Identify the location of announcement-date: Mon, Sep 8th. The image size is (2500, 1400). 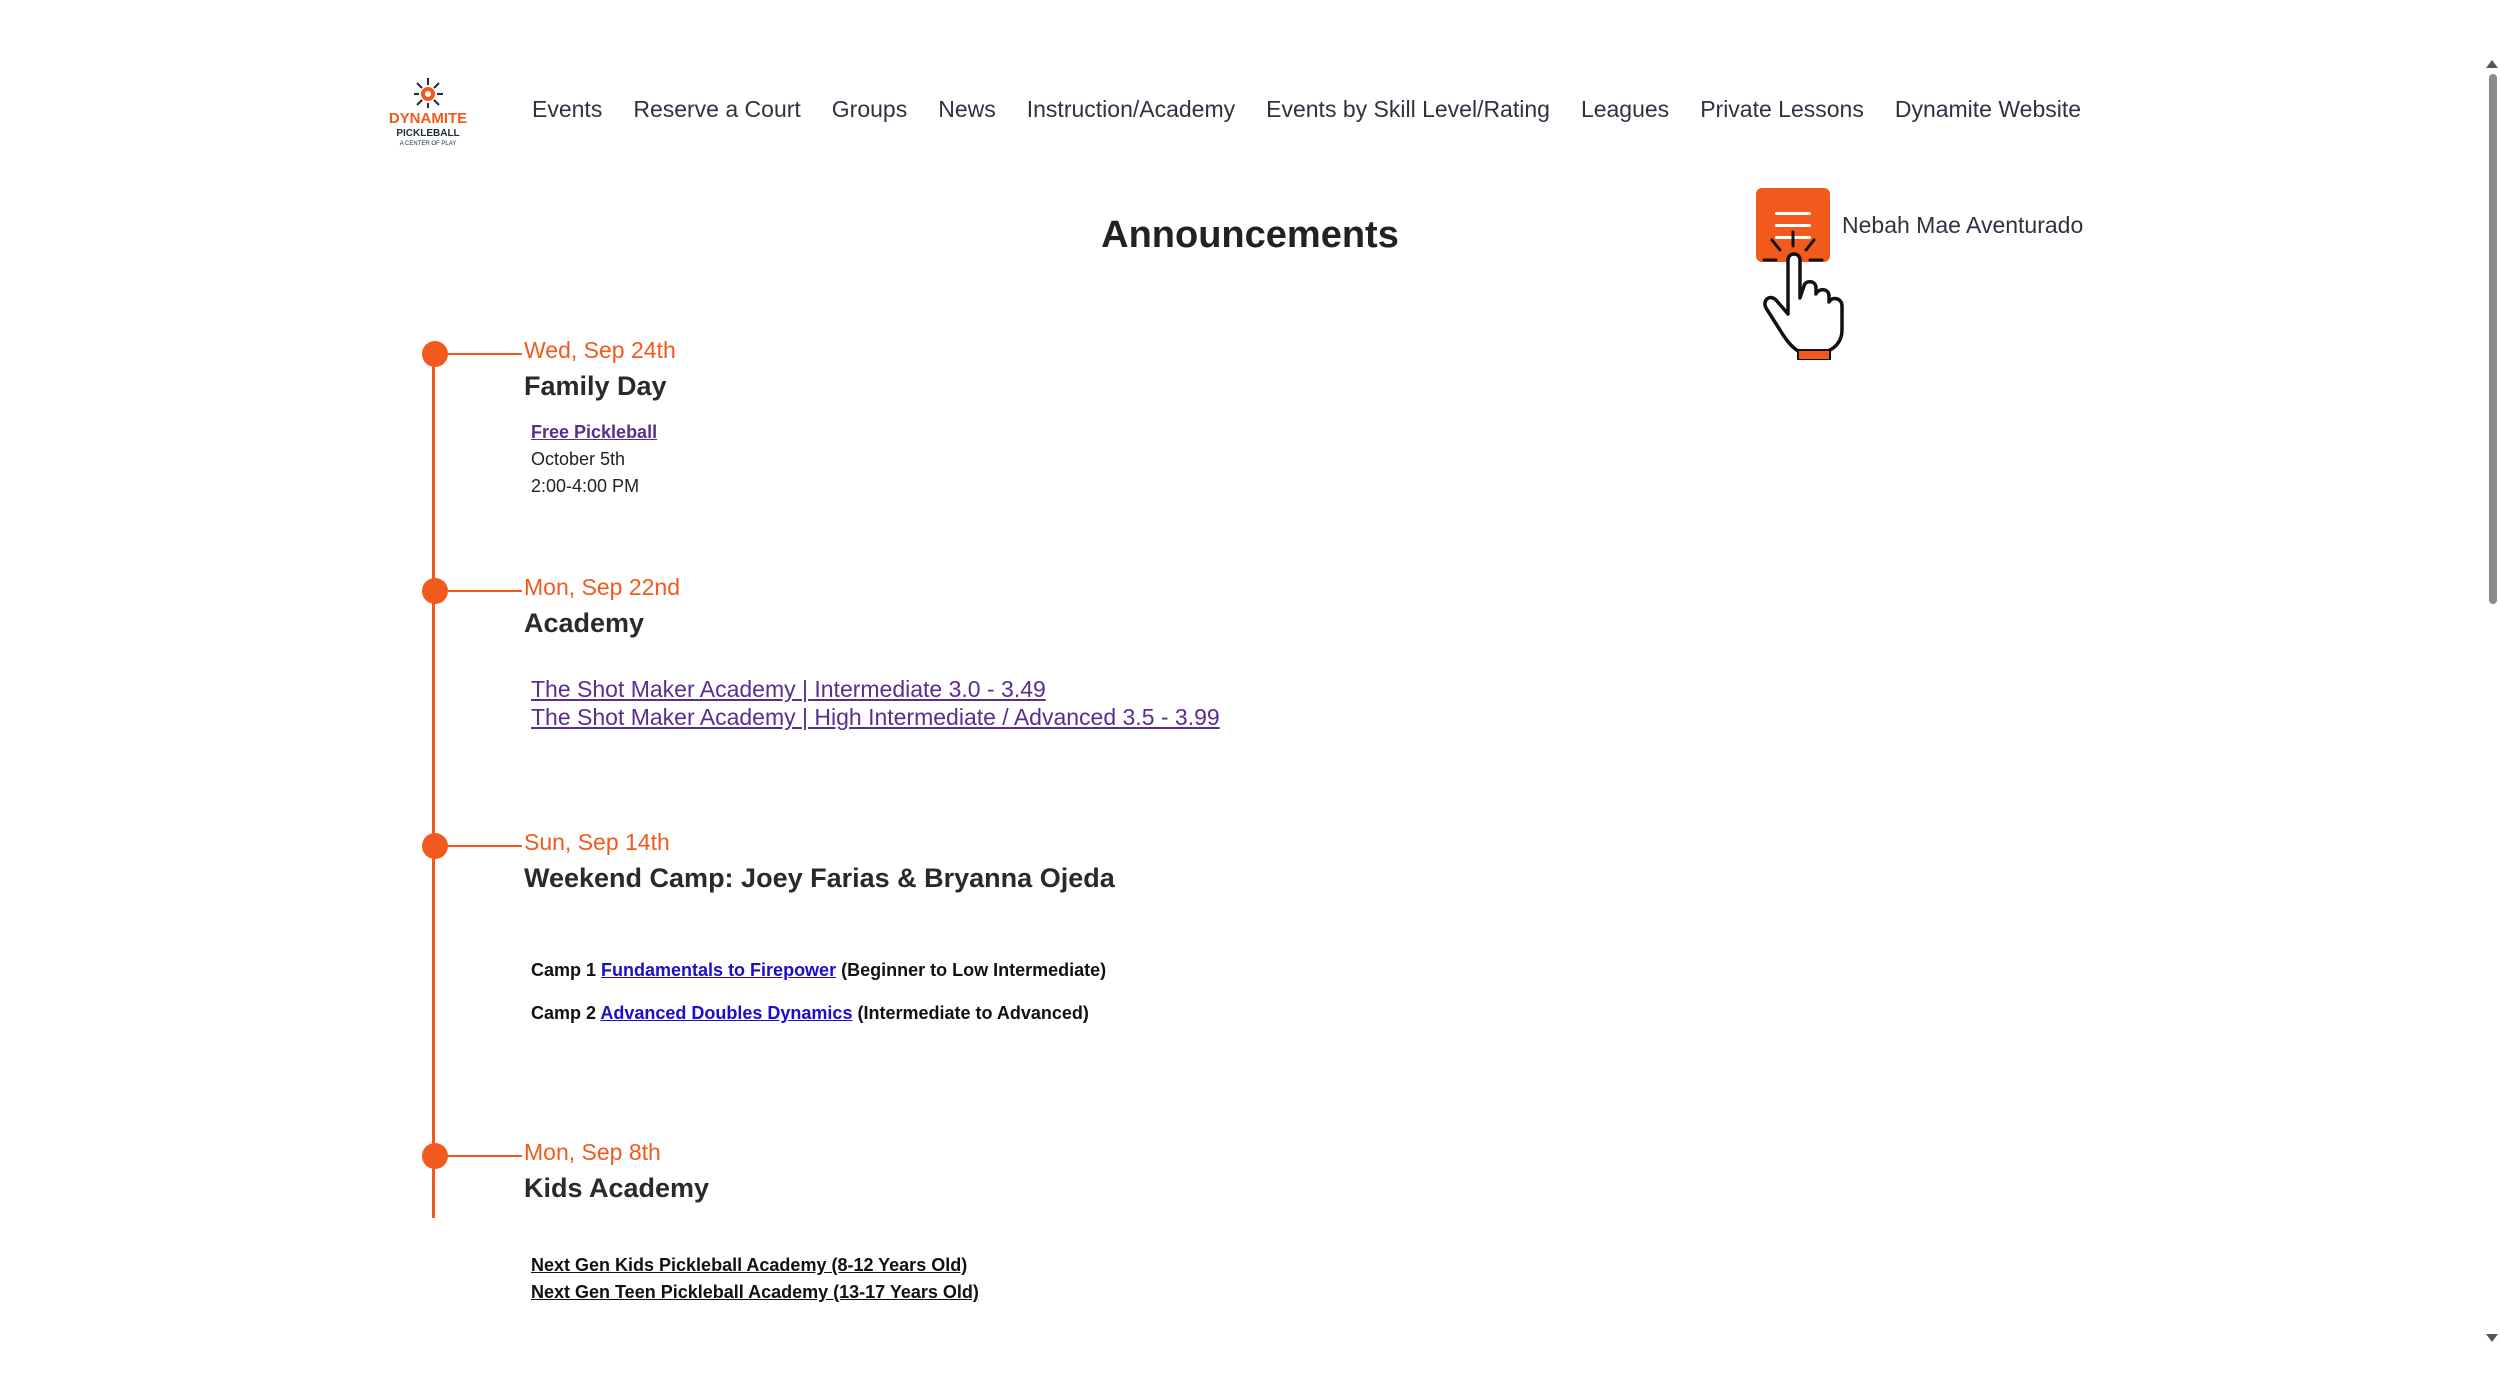
(592, 1152).